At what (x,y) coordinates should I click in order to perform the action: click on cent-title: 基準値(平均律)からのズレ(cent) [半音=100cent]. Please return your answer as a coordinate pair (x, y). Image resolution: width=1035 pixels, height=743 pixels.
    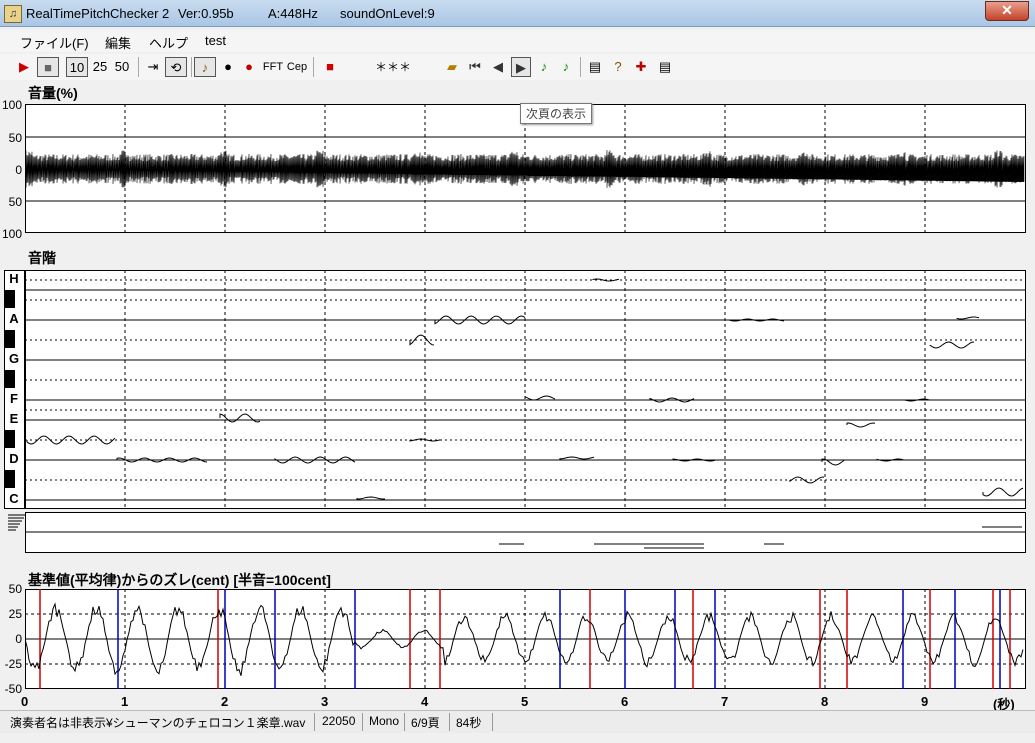
    Looking at the image, I should click on (179, 580).